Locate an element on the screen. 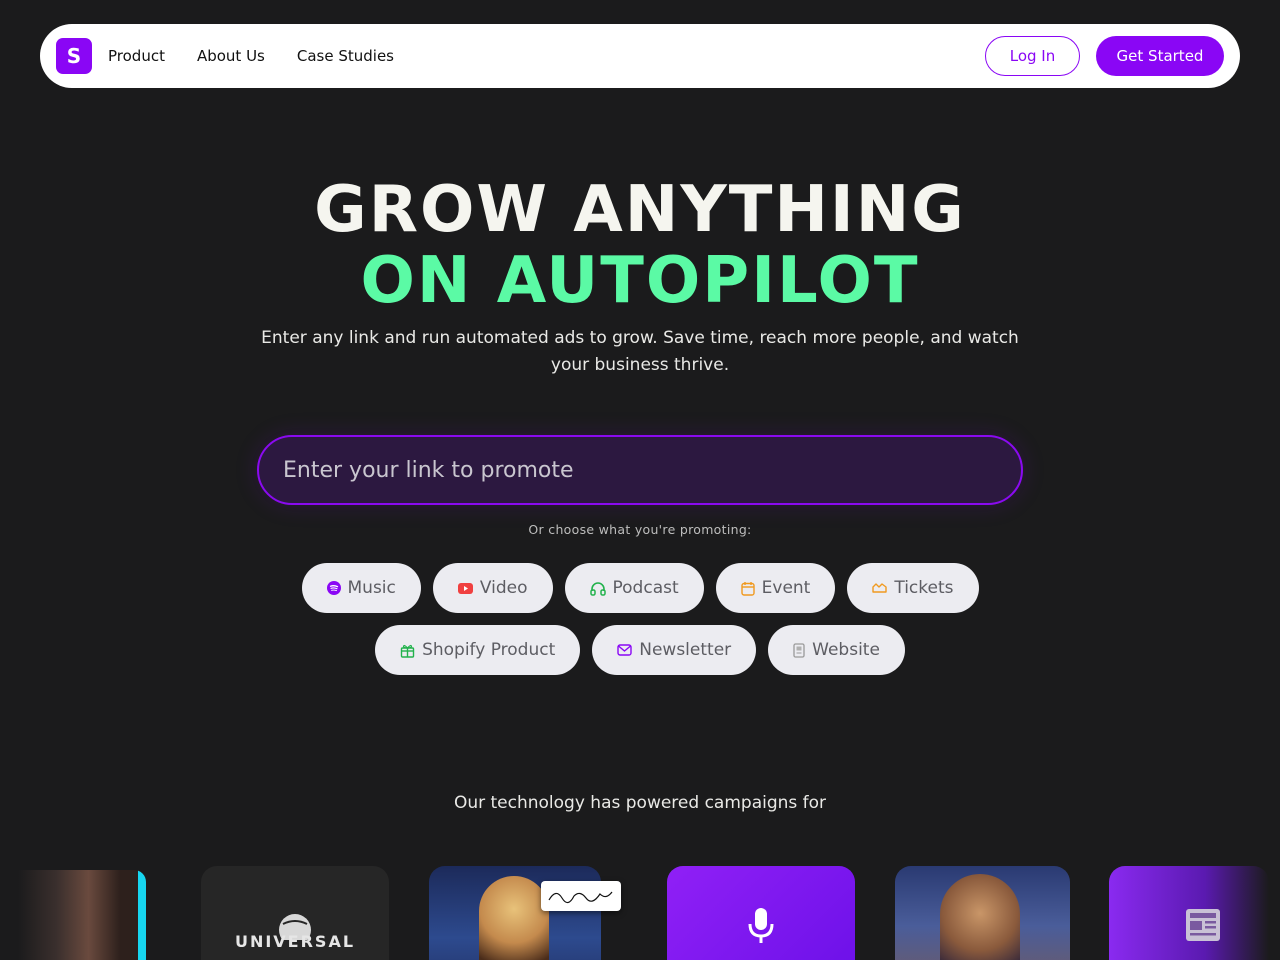 The width and height of the screenshot is (1280, 960). signature-icon is located at coordinates (580, 897).